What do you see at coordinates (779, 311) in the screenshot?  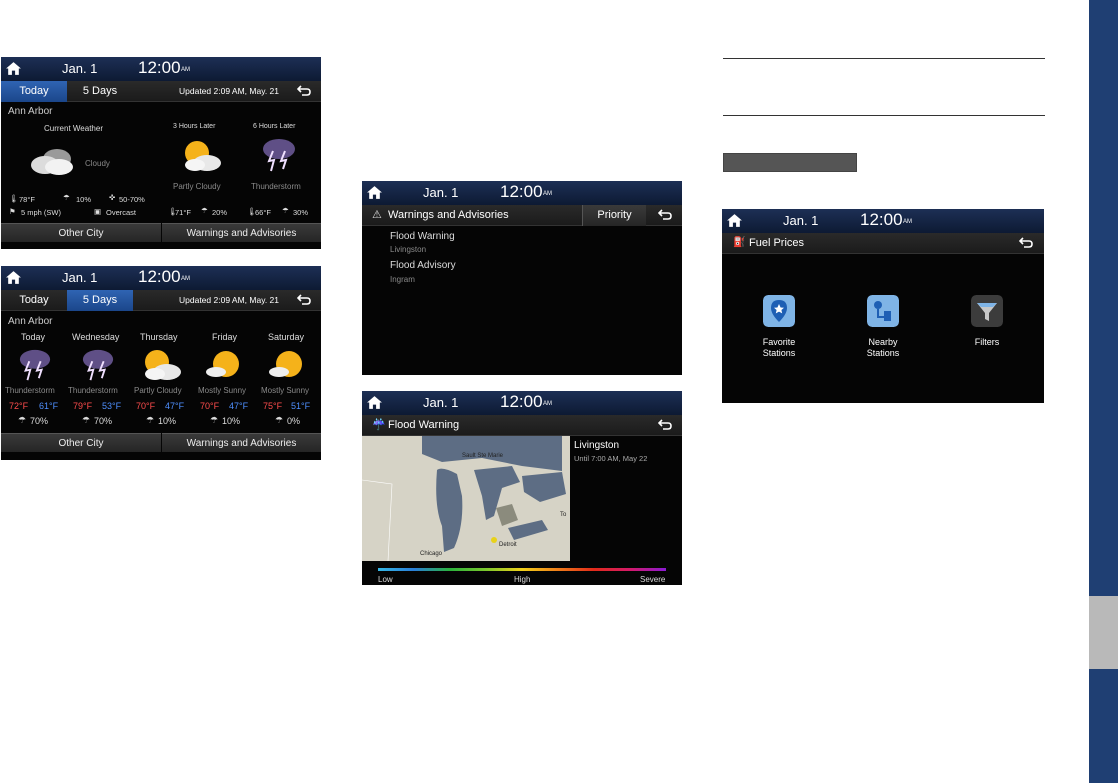 I see `favorite-stations-icon` at bounding box center [779, 311].